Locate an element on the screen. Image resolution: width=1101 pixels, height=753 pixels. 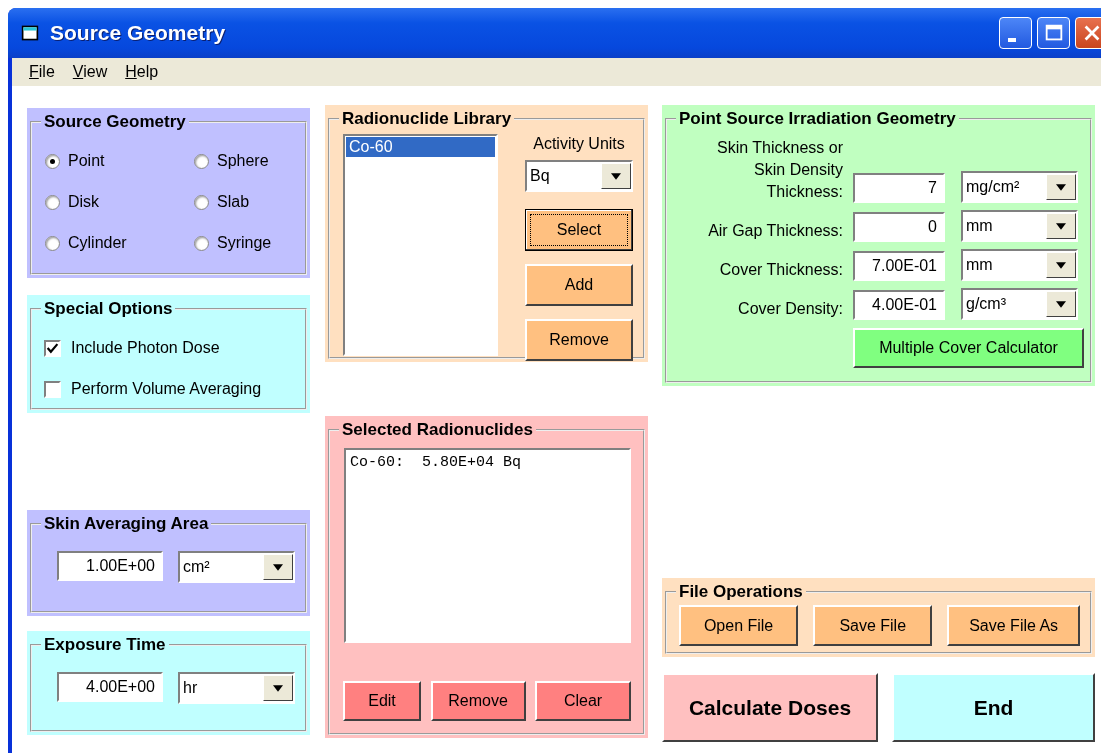
library-button: Add is located at coordinates (579, 285).